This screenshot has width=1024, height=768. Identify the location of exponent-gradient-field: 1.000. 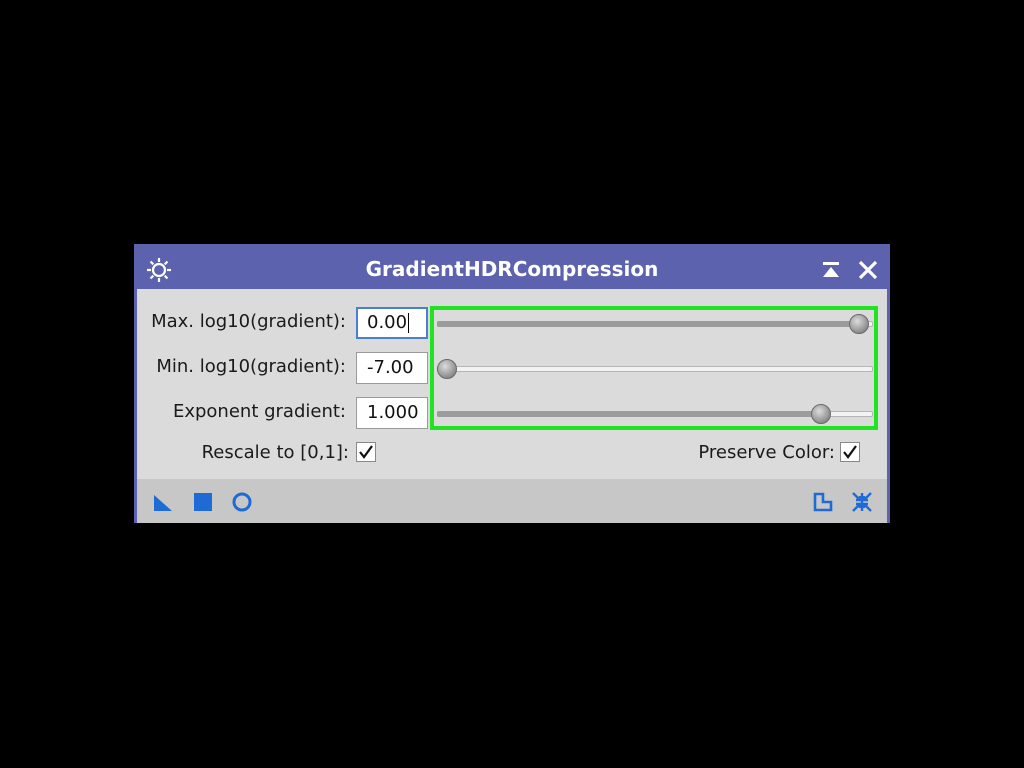
(392, 413).